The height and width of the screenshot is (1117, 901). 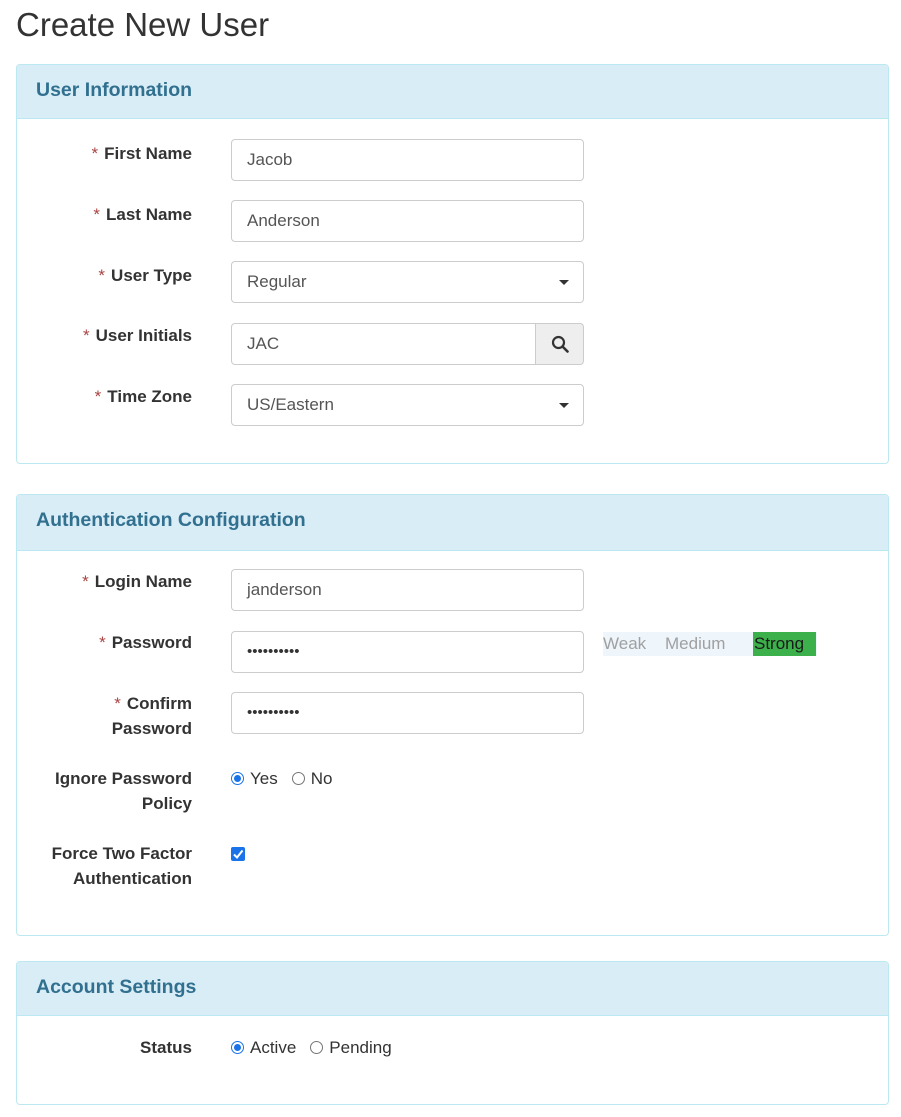 What do you see at coordinates (149, 396) in the screenshot?
I see `time-zone-label: Time Zone` at bounding box center [149, 396].